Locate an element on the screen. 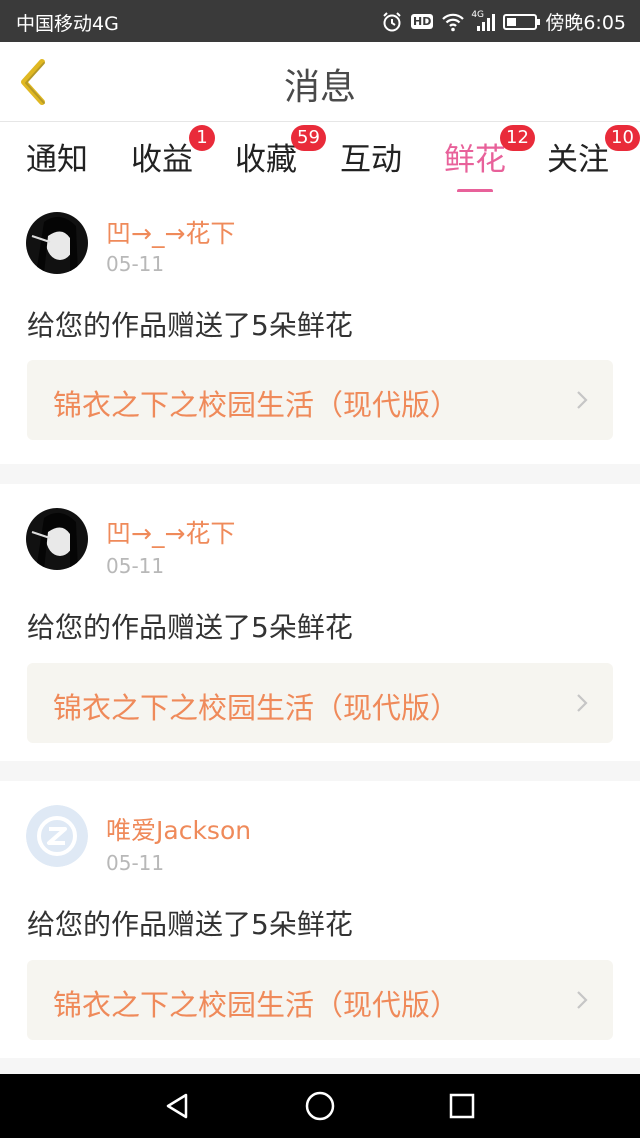 Image resolution: width=640 pixels, height=1138 pixels. home-circle-icon is located at coordinates (320, 1106).